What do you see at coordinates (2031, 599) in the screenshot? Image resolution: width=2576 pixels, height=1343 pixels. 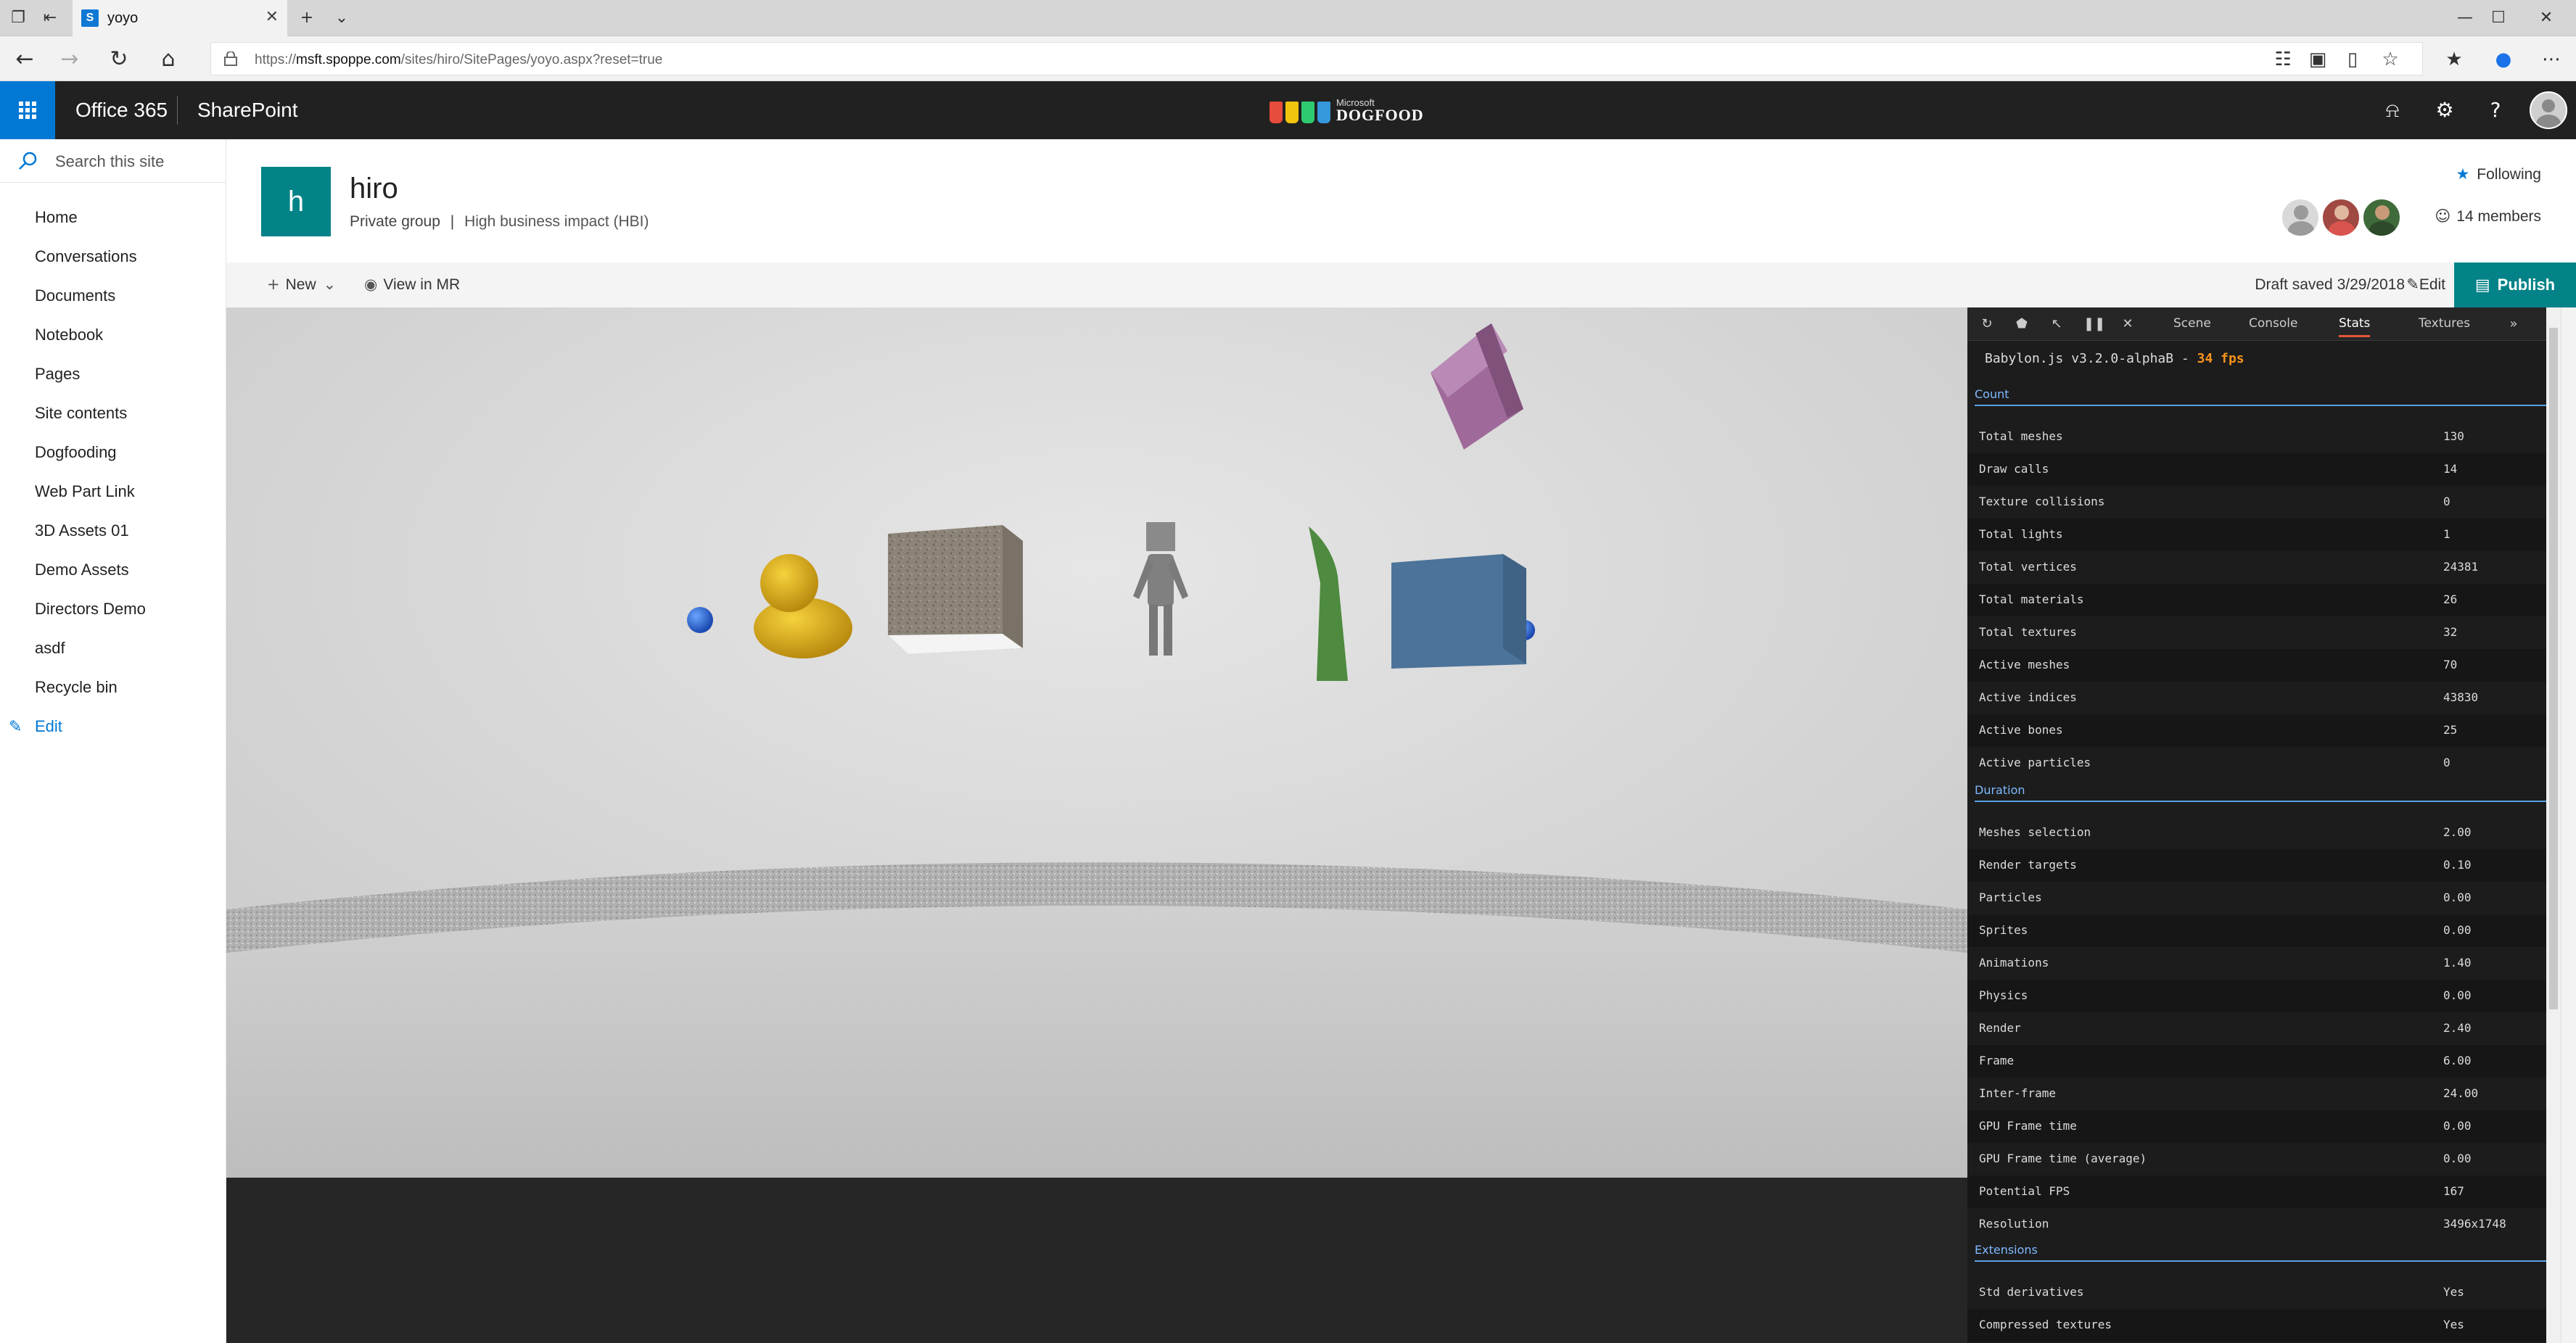 I see `stat-label: Total materials` at bounding box center [2031, 599].